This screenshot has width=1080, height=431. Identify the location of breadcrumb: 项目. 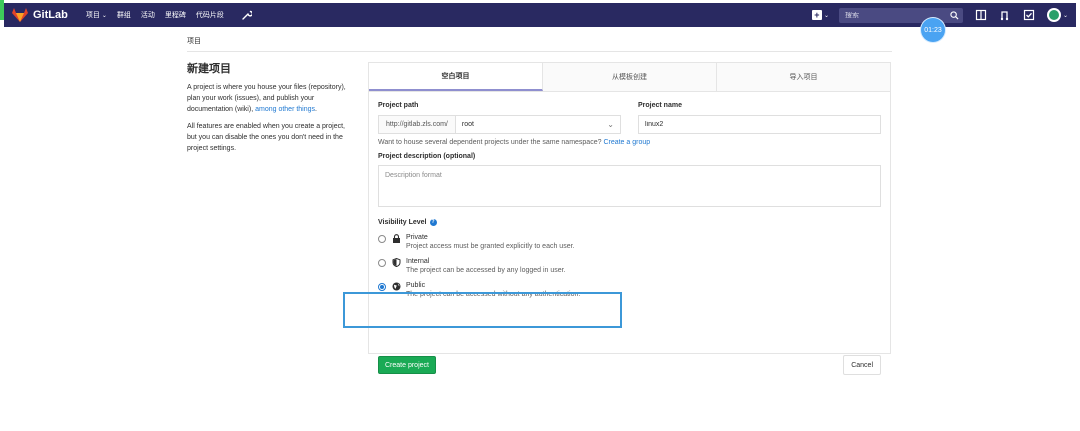
(194, 41).